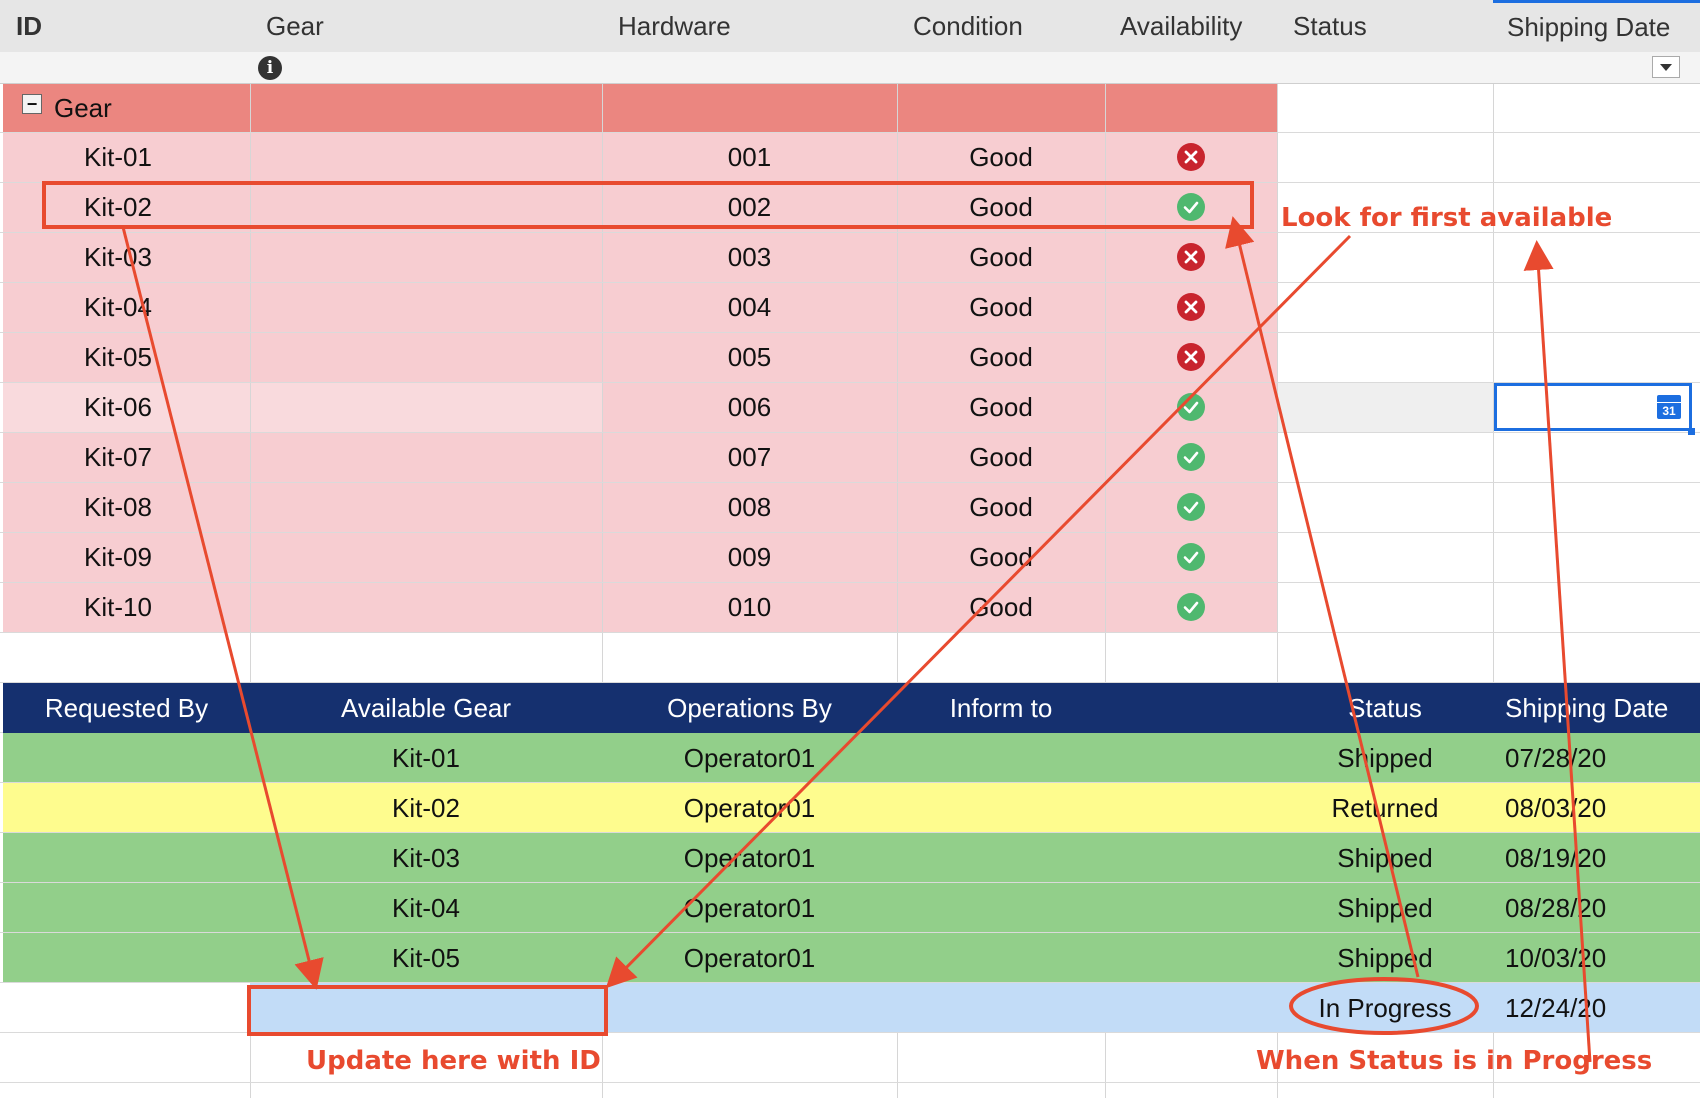  What do you see at coordinates (1563, 654) in the screenshot?
I see `arrow-when-to-date` at bounding box center [1563, 654].